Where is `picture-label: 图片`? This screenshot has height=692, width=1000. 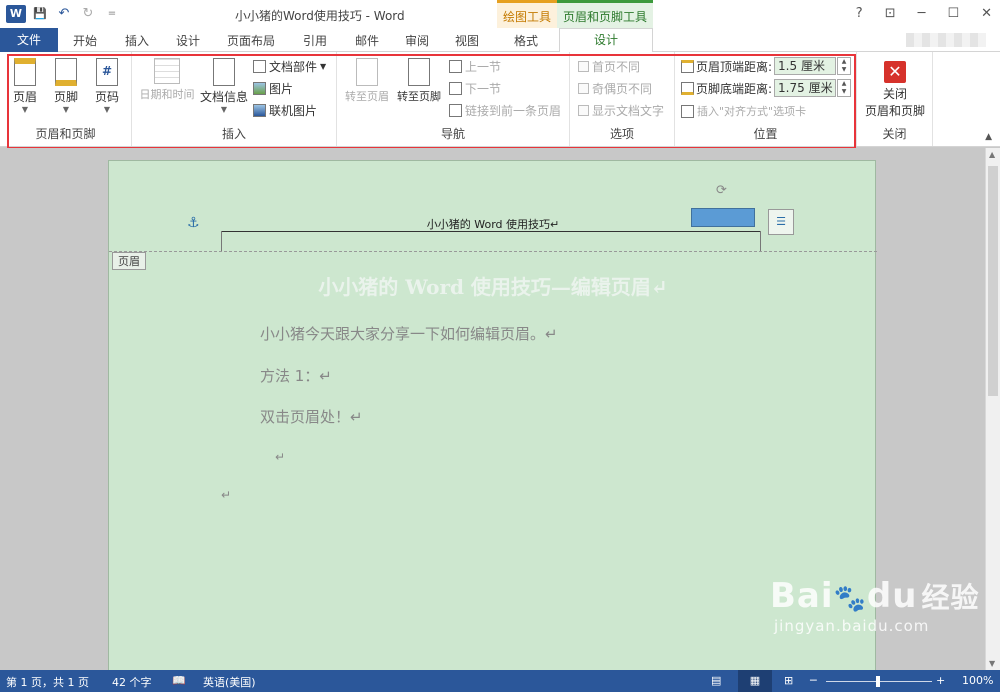
picture-label: 图片 is located at coordinates (281, 89).